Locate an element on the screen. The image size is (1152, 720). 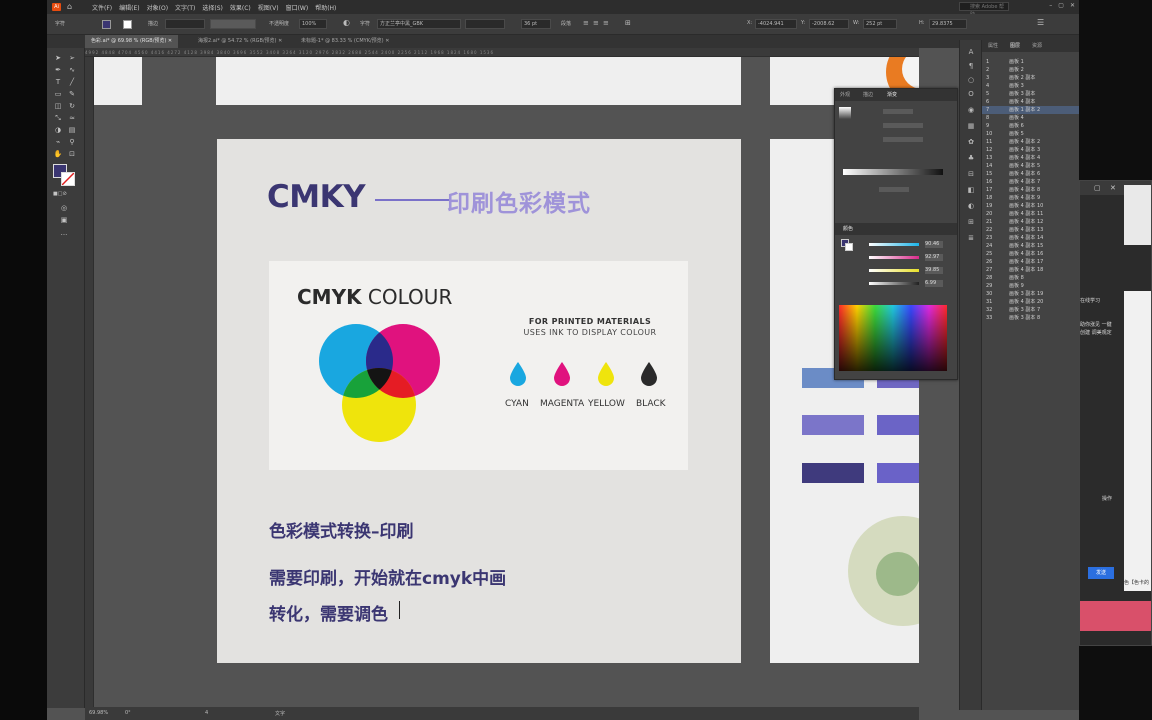
draw-mode-icon: ◎ is located at coordinates (64, 208).